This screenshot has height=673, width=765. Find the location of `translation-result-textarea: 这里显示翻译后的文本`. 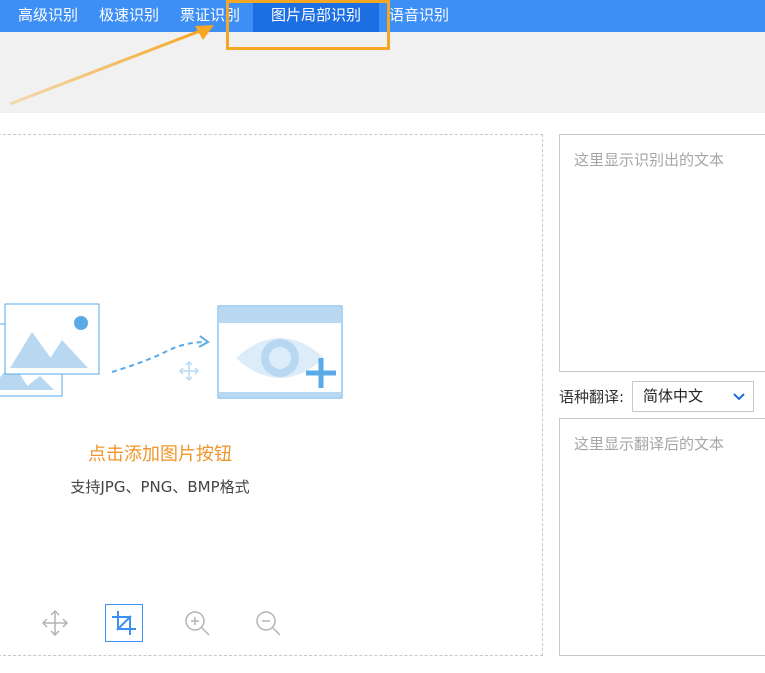

translation-result-textarea: 这里显示翻译后的文本 is located at coordinates (662, 537).